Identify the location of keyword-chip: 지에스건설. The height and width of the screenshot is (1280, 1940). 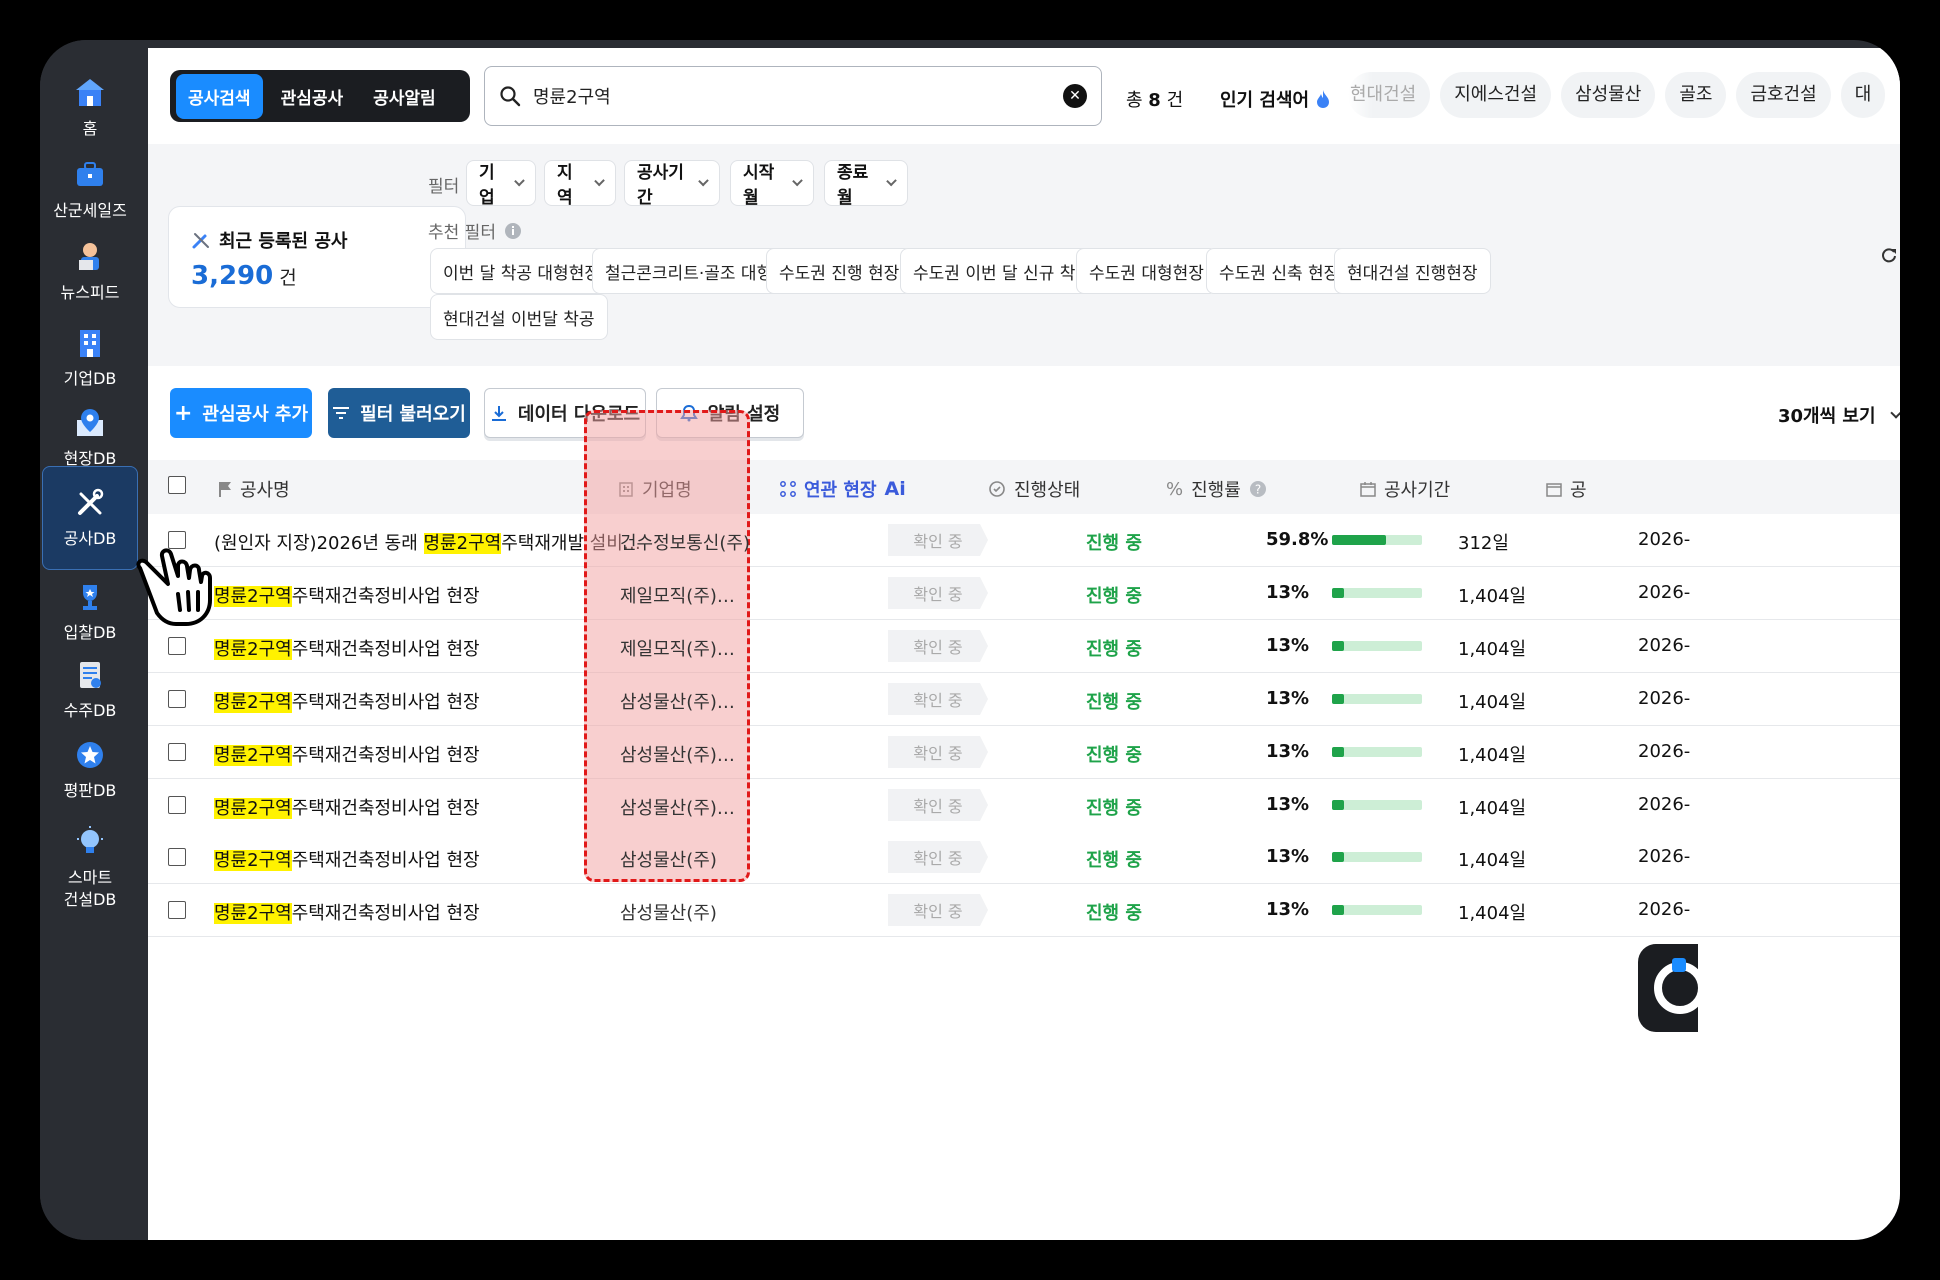
(1496, 95).